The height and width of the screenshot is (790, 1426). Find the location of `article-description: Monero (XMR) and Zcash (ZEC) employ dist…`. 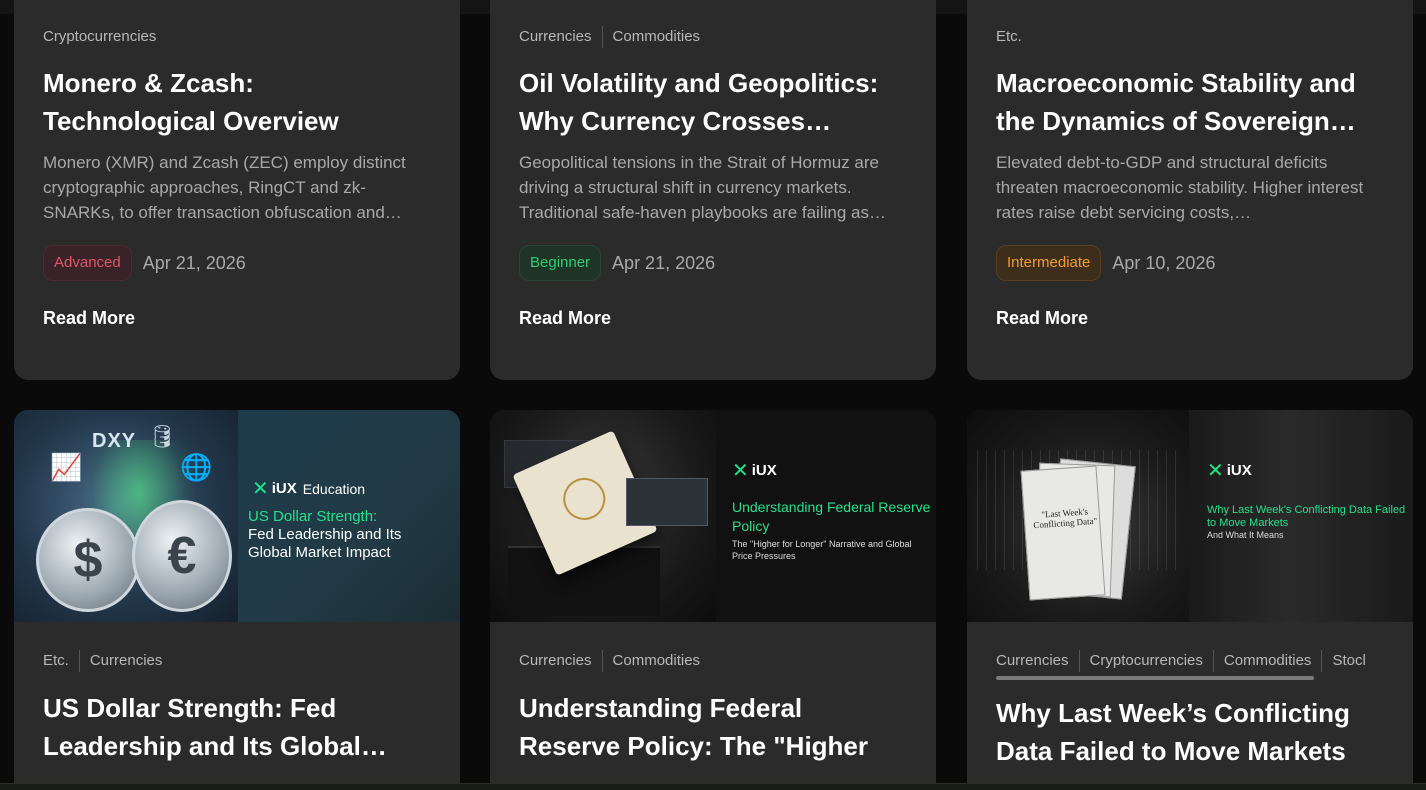

article-description: Monero (XMR) and Zcash (ZEC) employ dist… is located at coordinates (224, 187).